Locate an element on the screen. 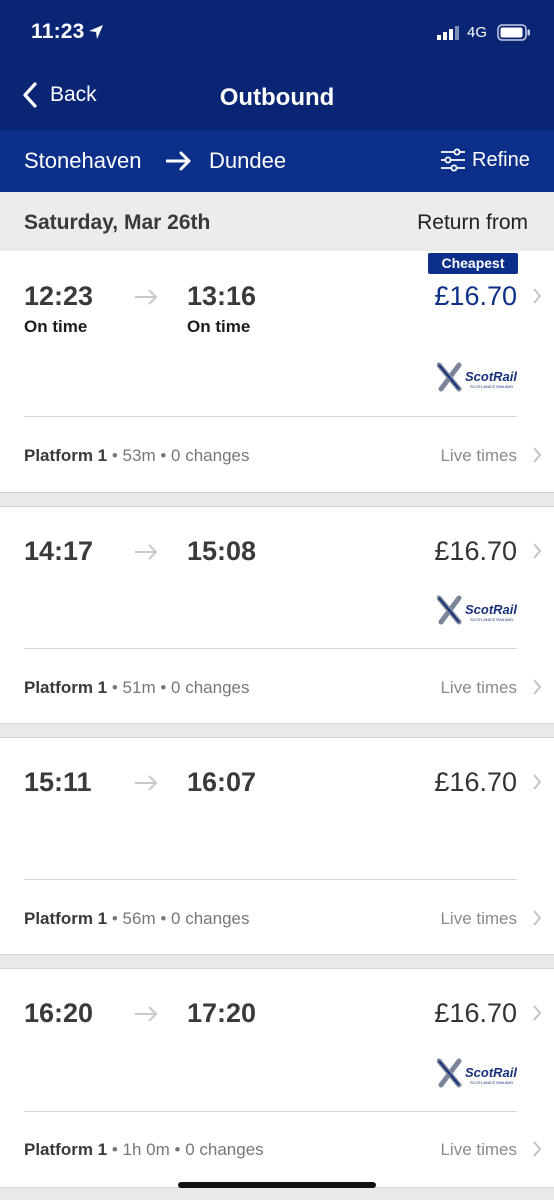 This screenshot has width=554, height=1200. journey-meta: Platform 1 • 53m • 0 changes is located at coordinates (137, 455).